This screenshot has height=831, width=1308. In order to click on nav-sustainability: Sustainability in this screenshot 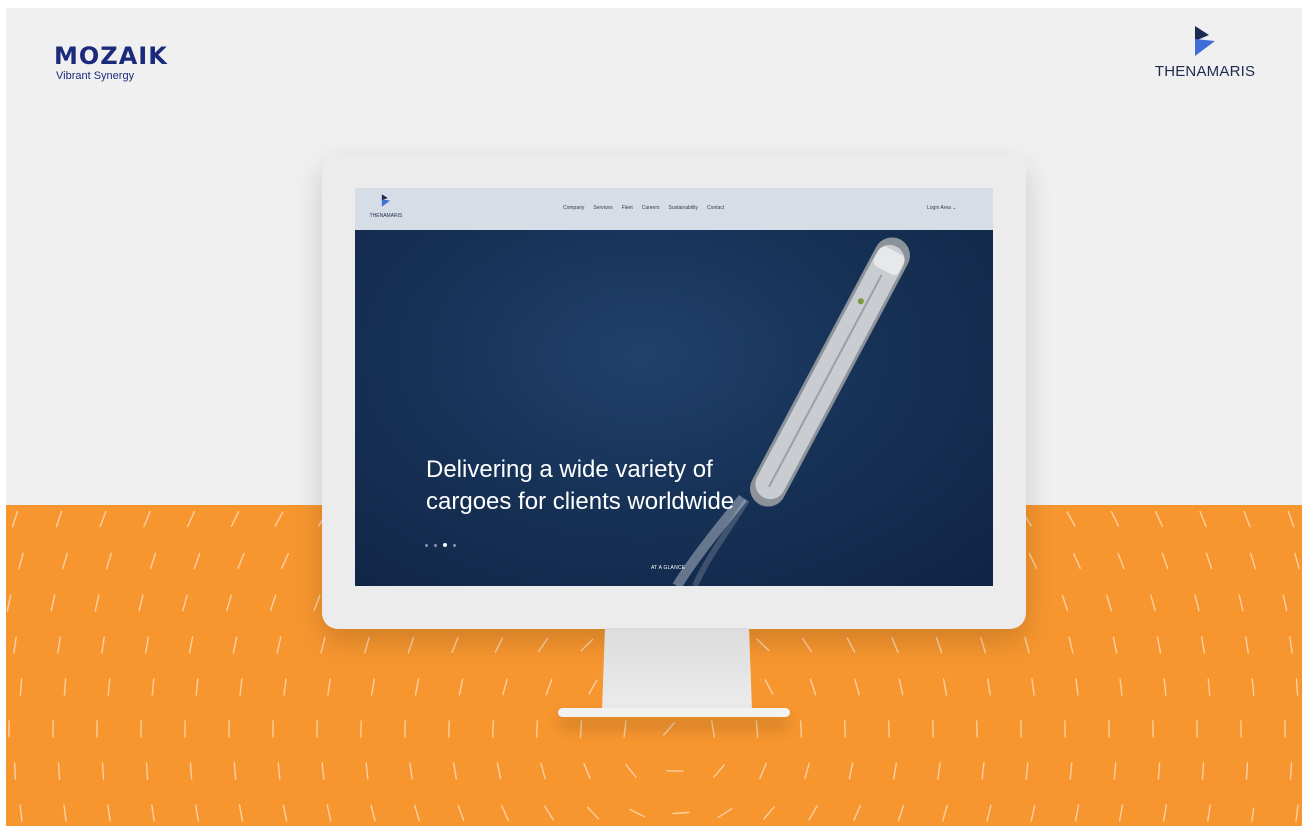, I will do `click(683, 208)`.